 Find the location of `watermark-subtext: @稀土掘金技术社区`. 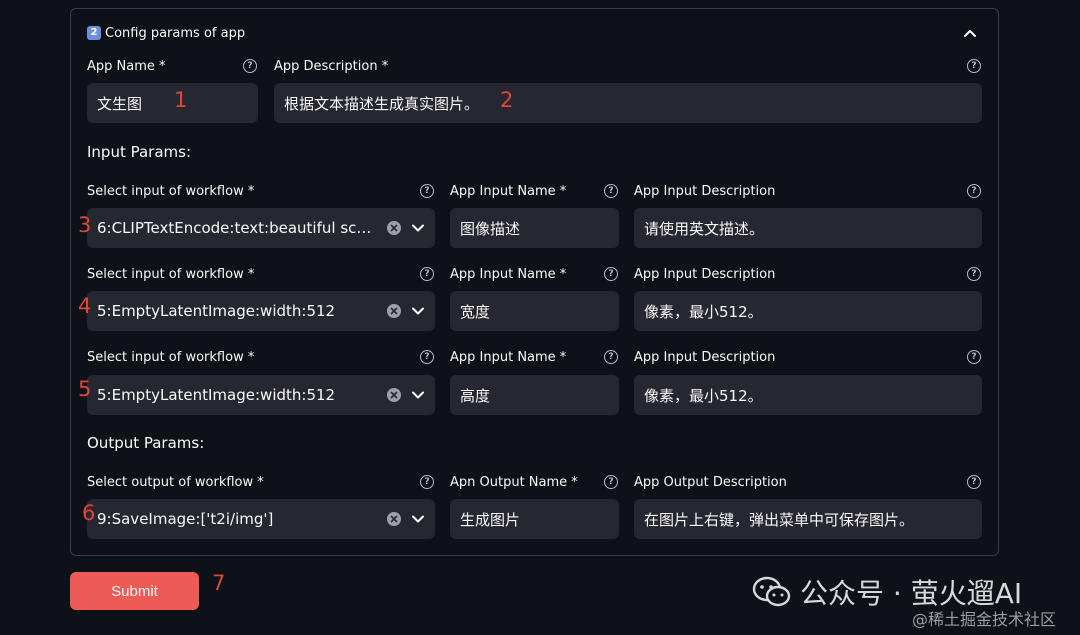

watermark-subtext: @稀土掘金技术社区 is located at coordinates (984, 619).